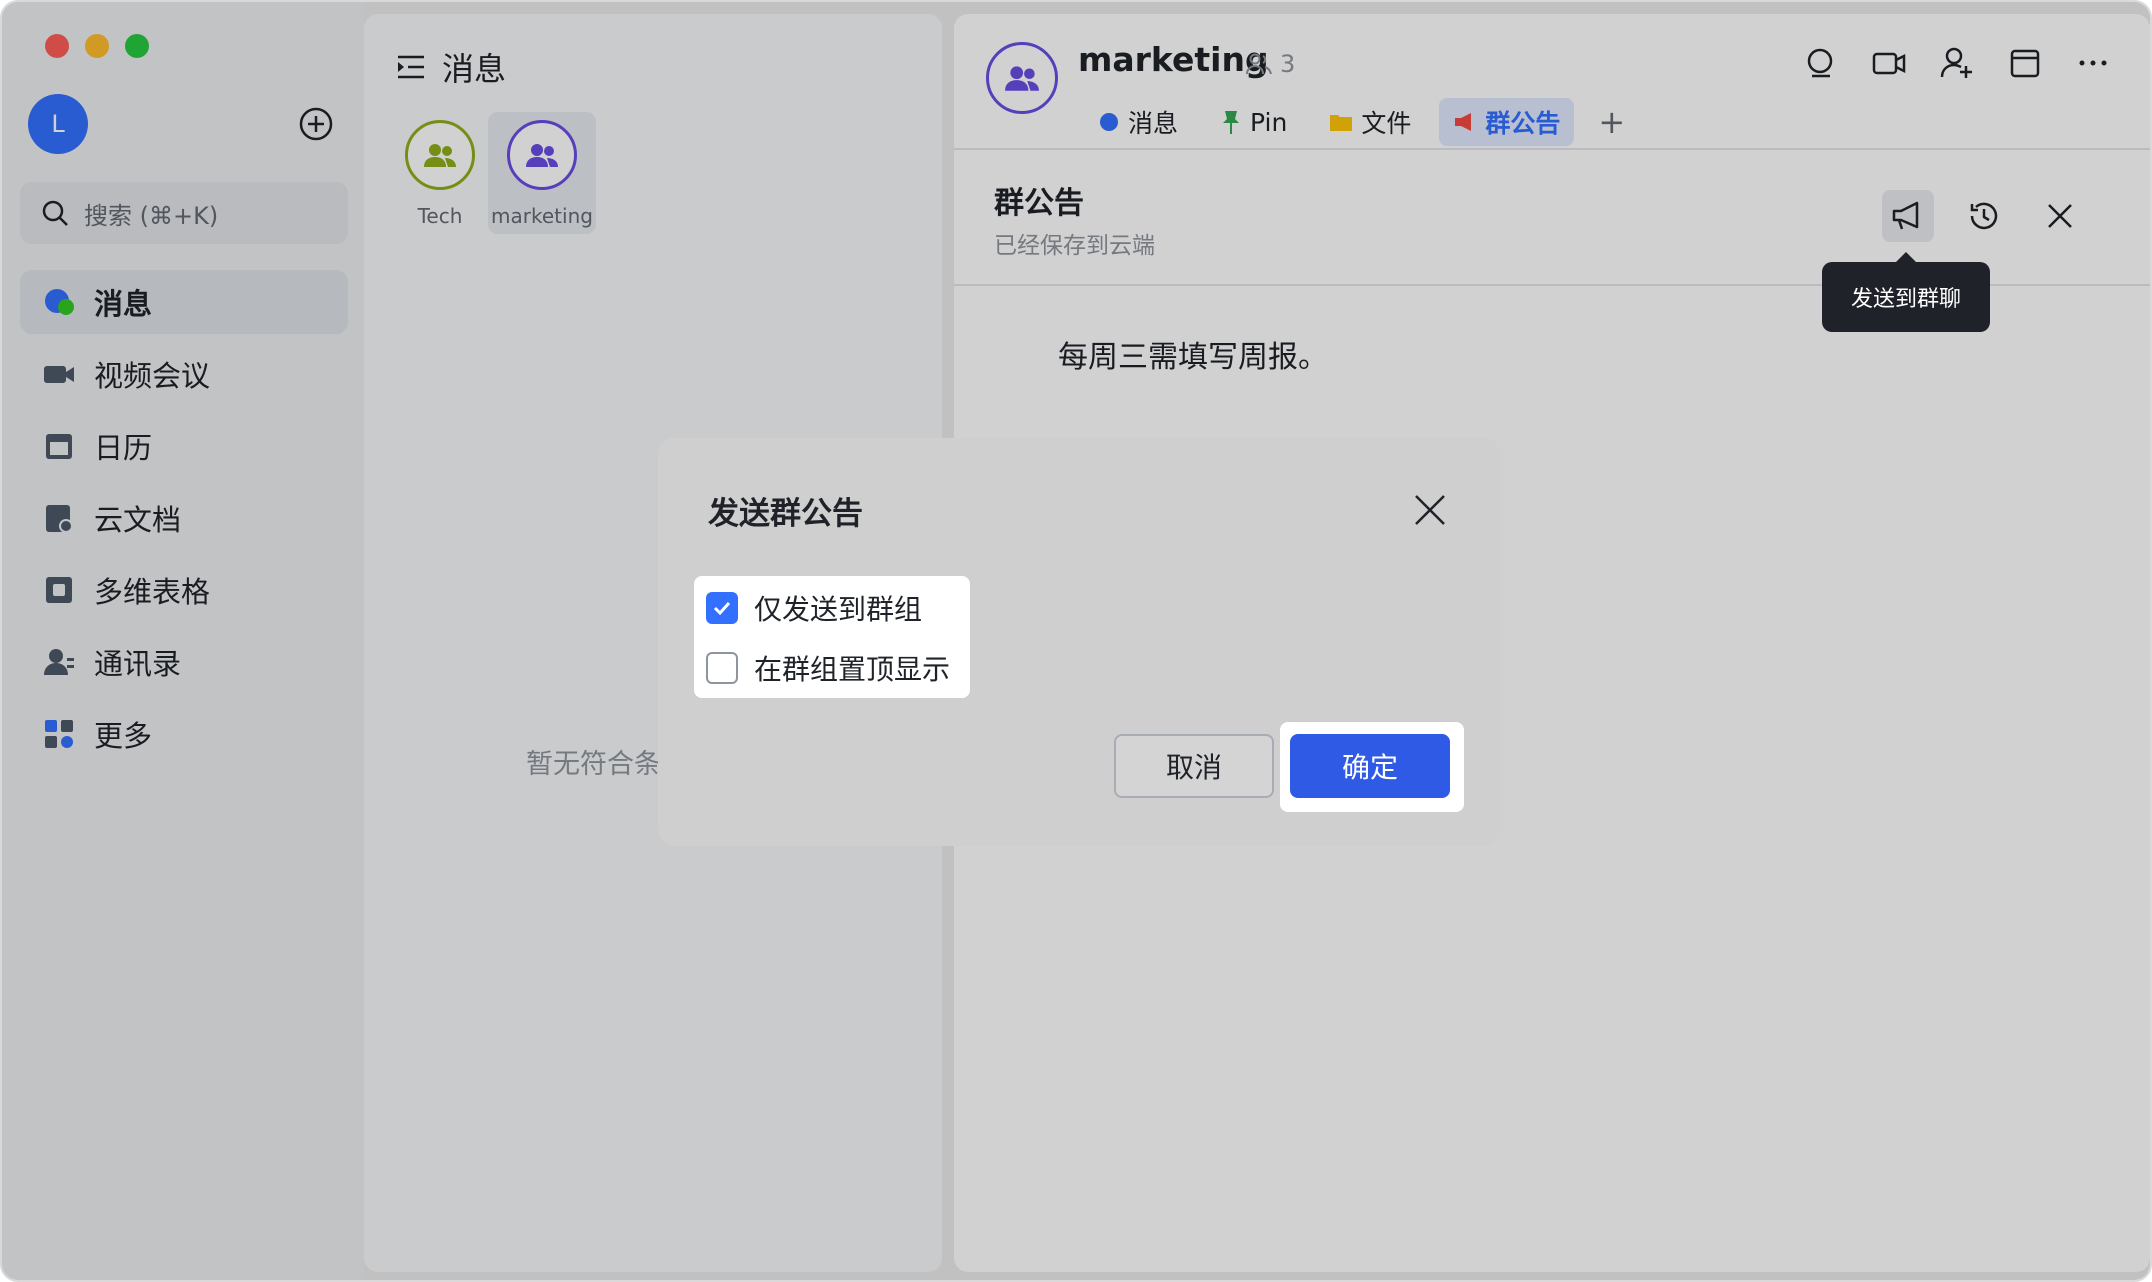 The width and height of the screenshot is (2152, 1282). I want to click on checkbox-unchecked, so click(722, 668).